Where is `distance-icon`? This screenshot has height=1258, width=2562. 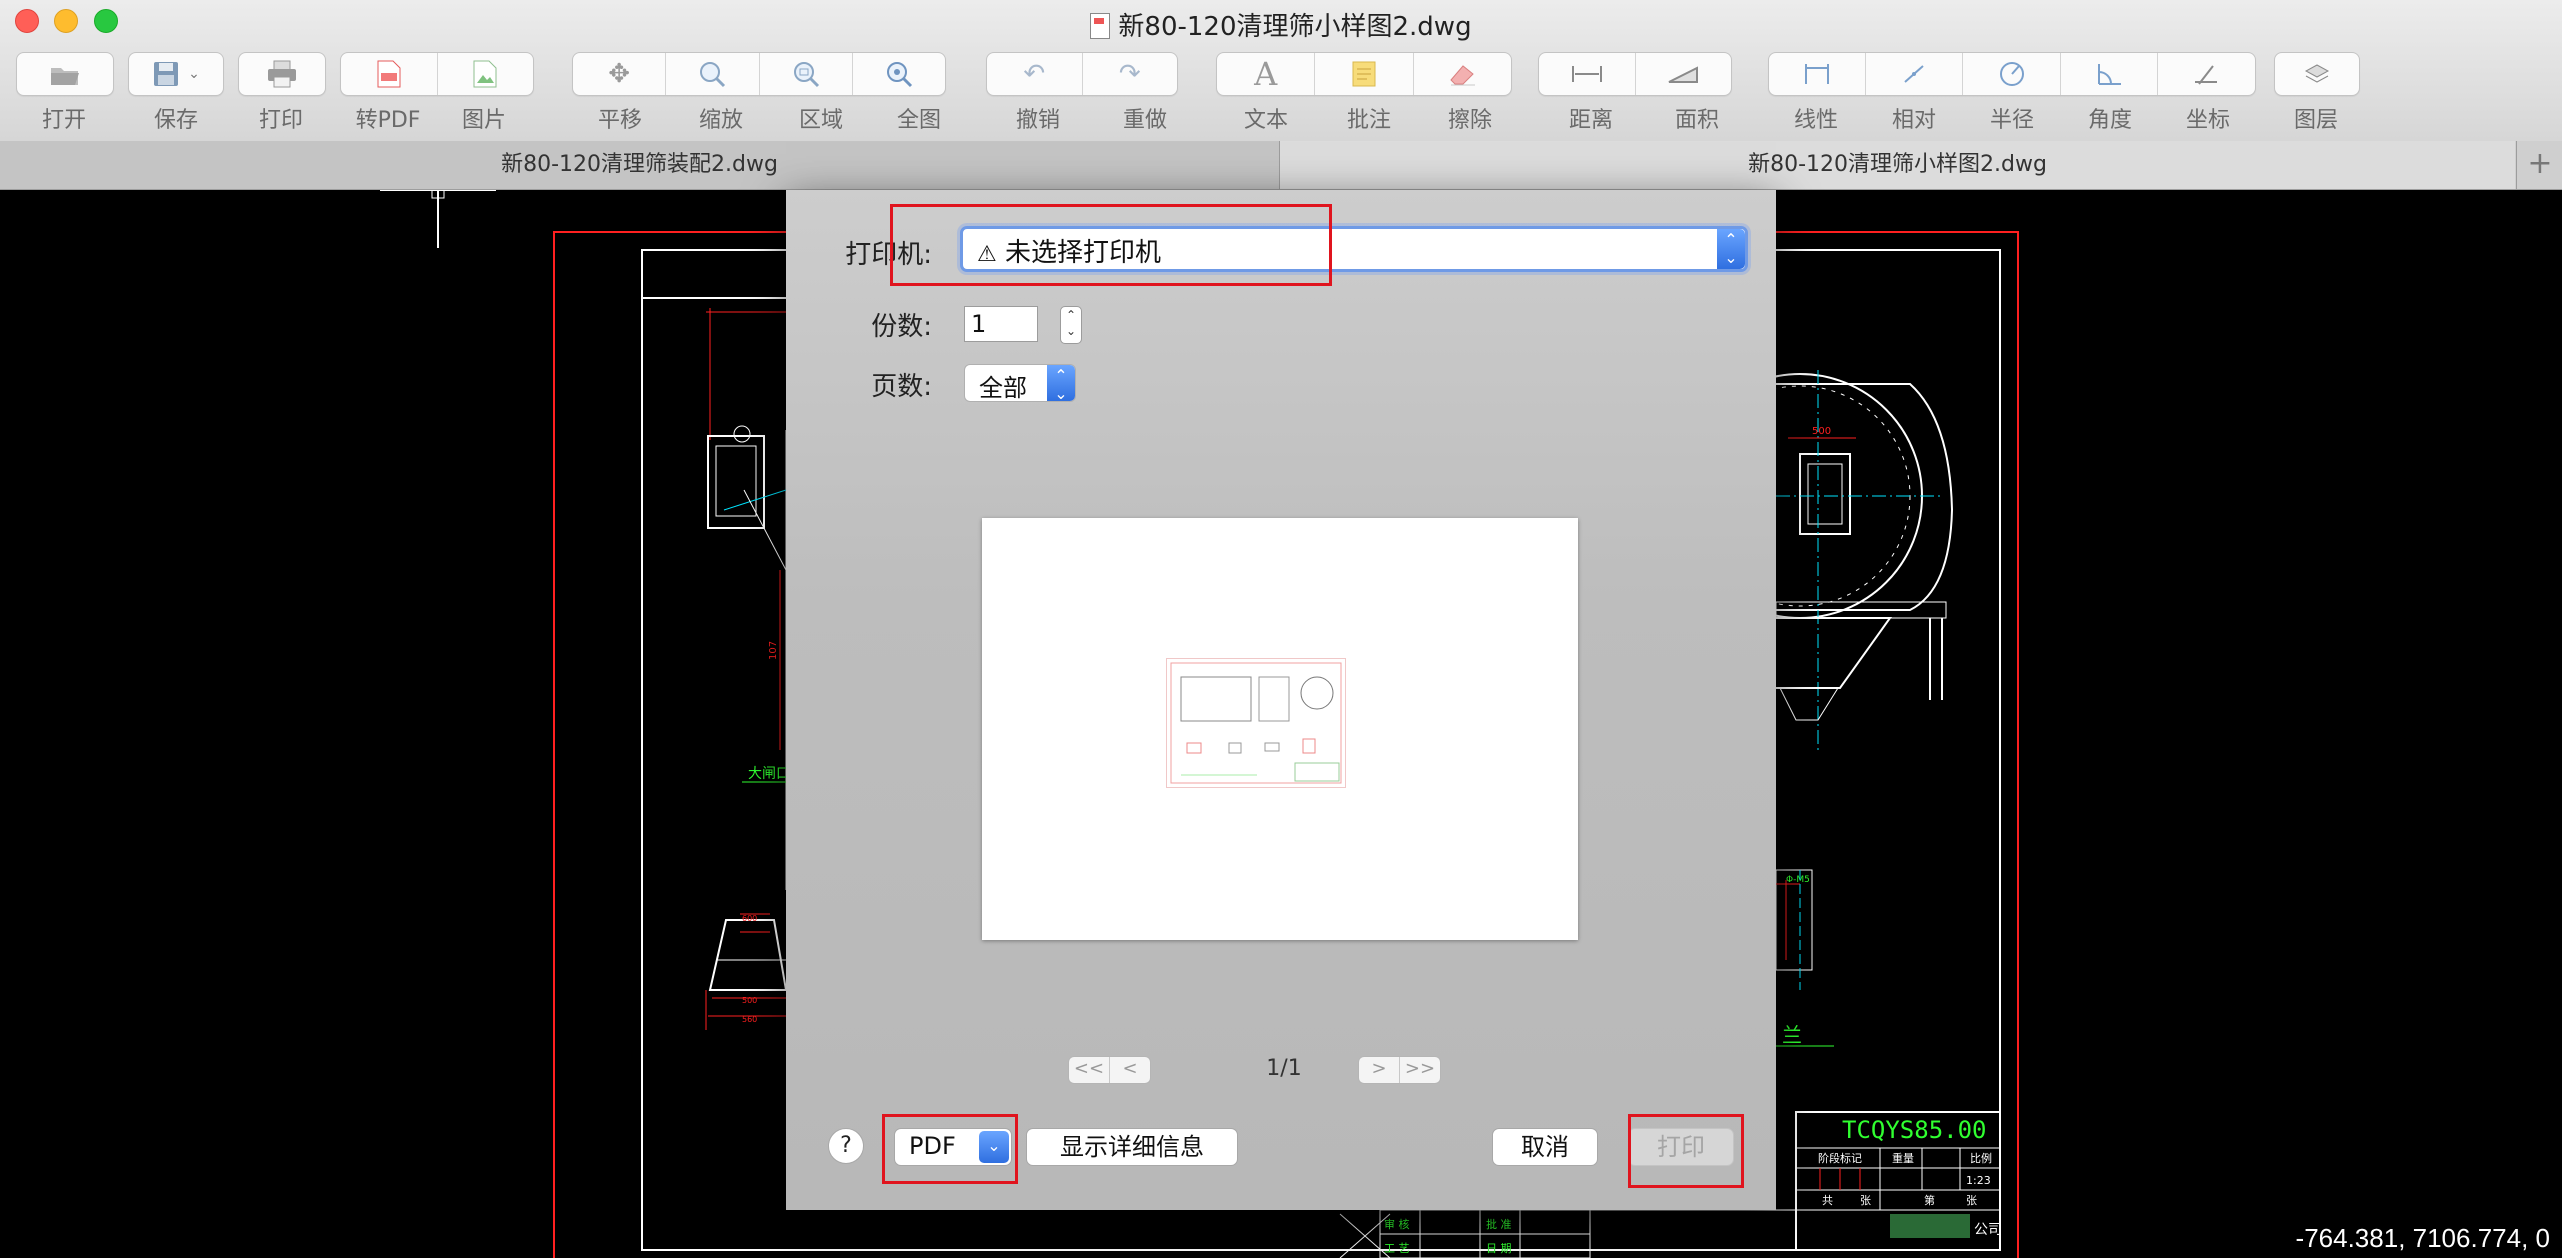
distance-icon is located at coordinates (1586, 74).